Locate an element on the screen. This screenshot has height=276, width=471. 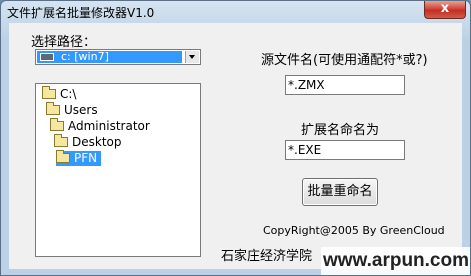
directory-item: C:\ is located at coordinates (59, 94).